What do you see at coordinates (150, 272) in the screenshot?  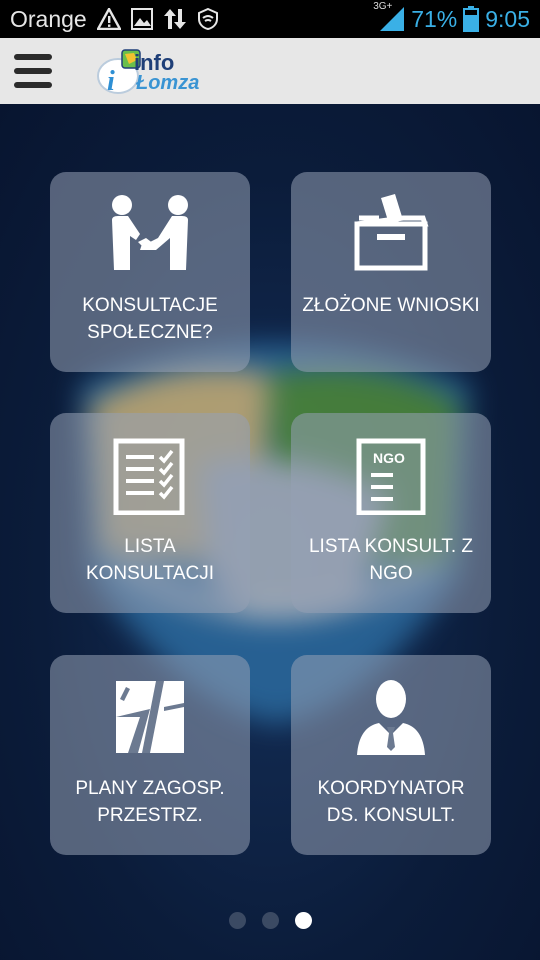 I see `tile-public-consultations: KONSULTACJE SPOŁECZNE?` at bounding box center [150, 272].